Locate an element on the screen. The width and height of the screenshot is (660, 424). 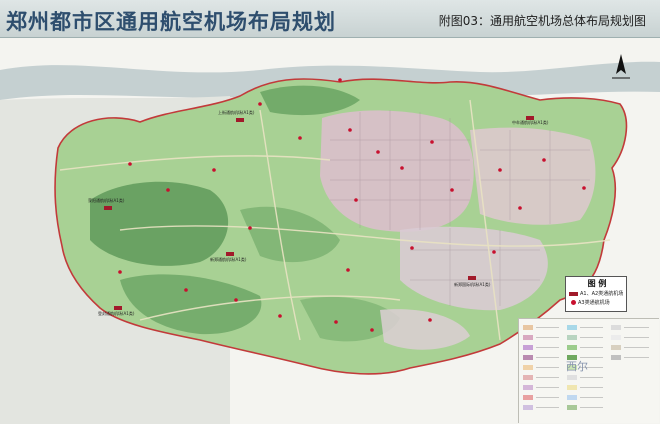
airport-label: 上街通航机场(A1类) is located at coordinates (236, 112).